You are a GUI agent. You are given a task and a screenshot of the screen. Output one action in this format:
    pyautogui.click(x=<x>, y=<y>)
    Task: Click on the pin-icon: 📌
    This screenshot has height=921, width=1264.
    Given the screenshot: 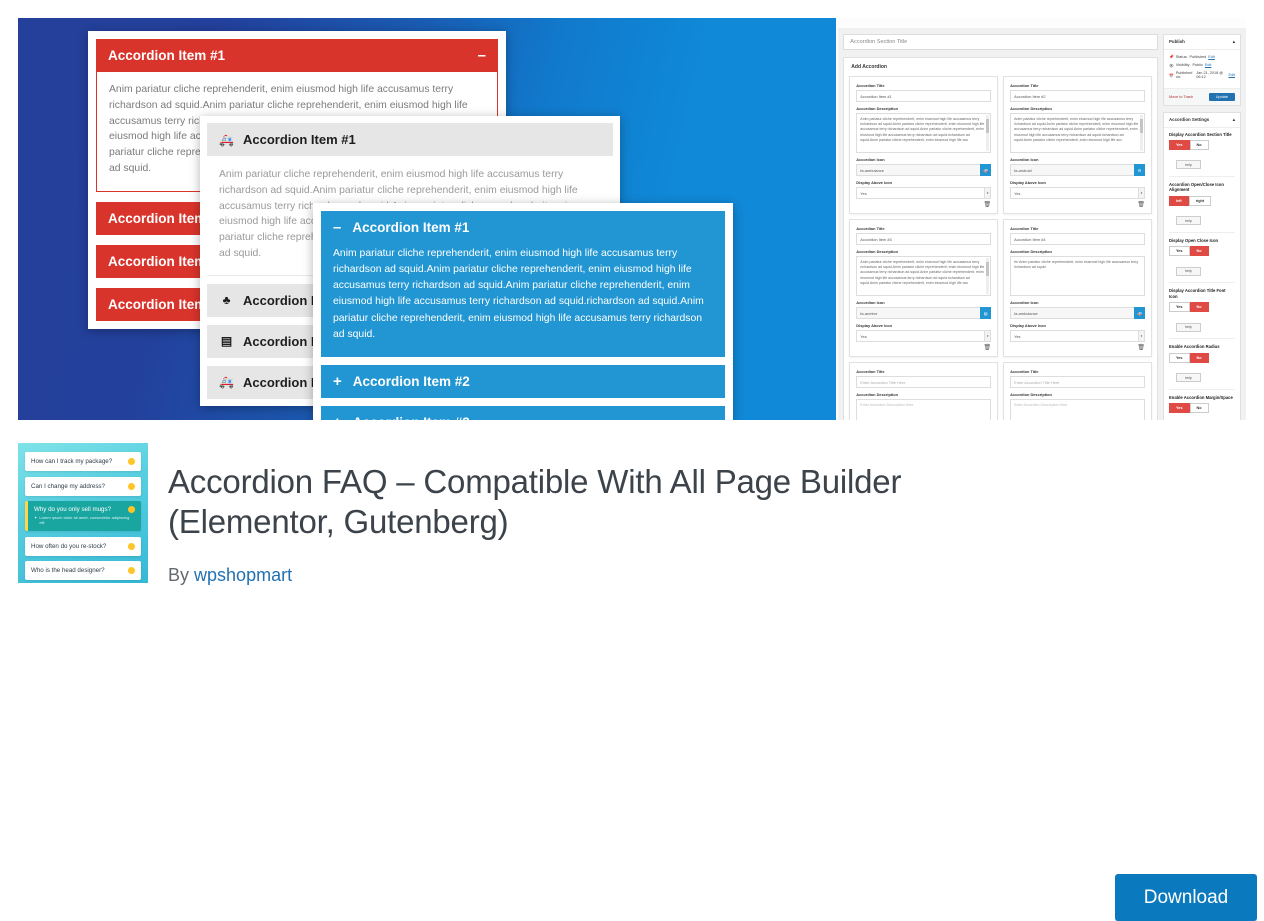 What is the action you would take?
    pyautogui.click(x=1171, y=57)
    